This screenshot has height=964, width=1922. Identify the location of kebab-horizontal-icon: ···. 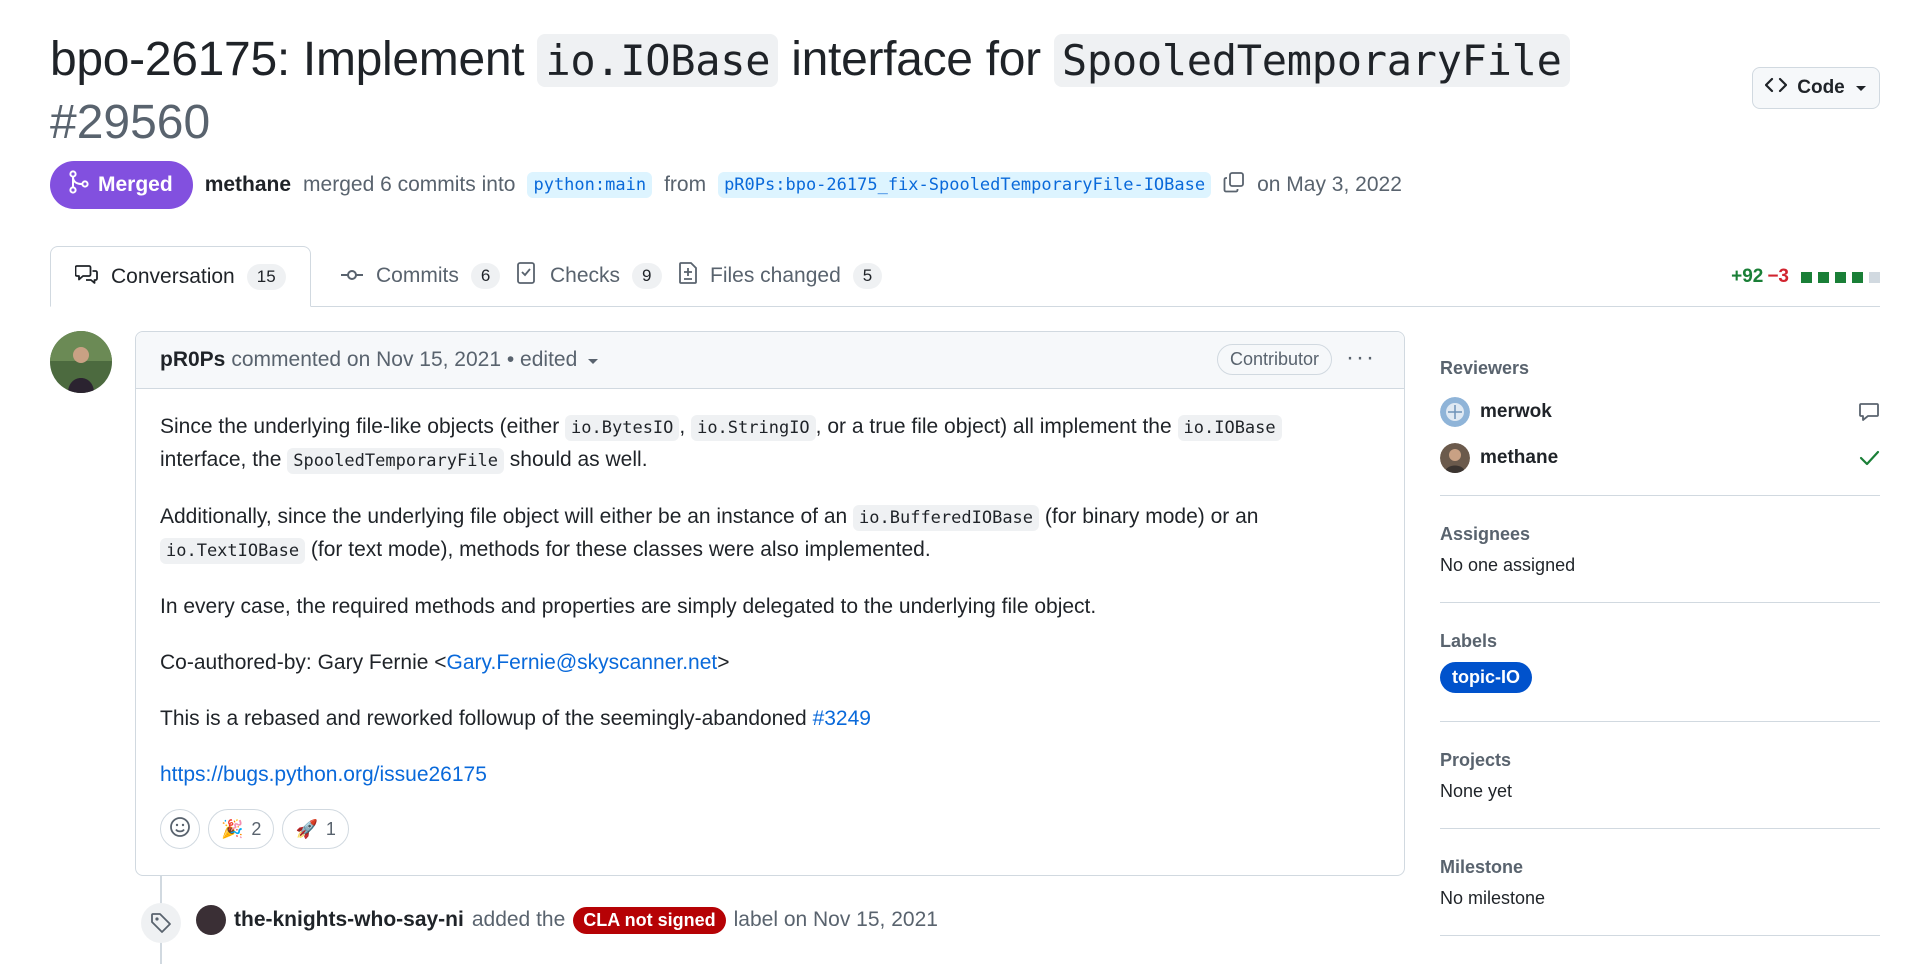
(1361, 358).